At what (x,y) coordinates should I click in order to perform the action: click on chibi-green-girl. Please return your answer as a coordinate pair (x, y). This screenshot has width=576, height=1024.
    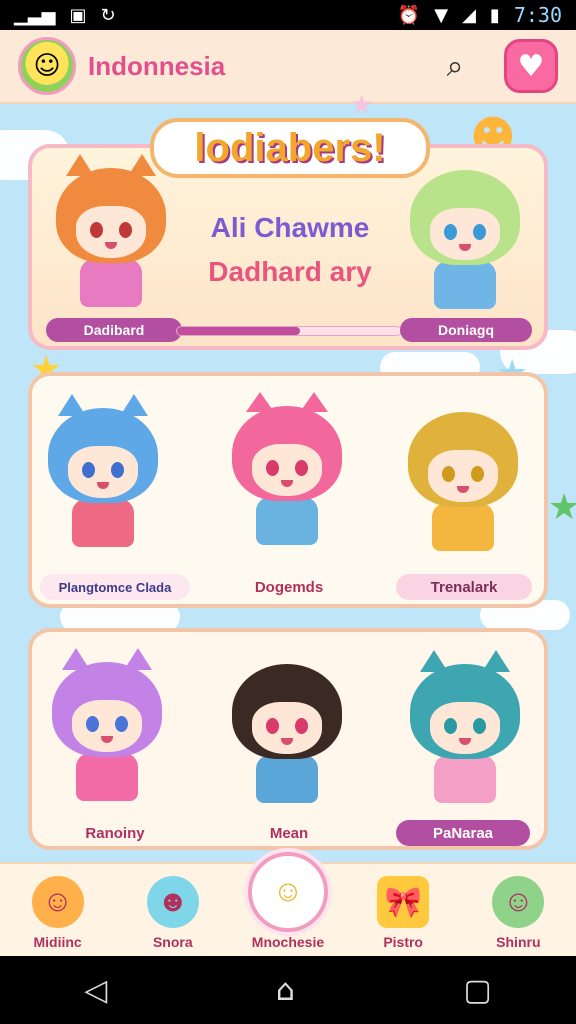
    Looking at the image, I should click on (465, 239).